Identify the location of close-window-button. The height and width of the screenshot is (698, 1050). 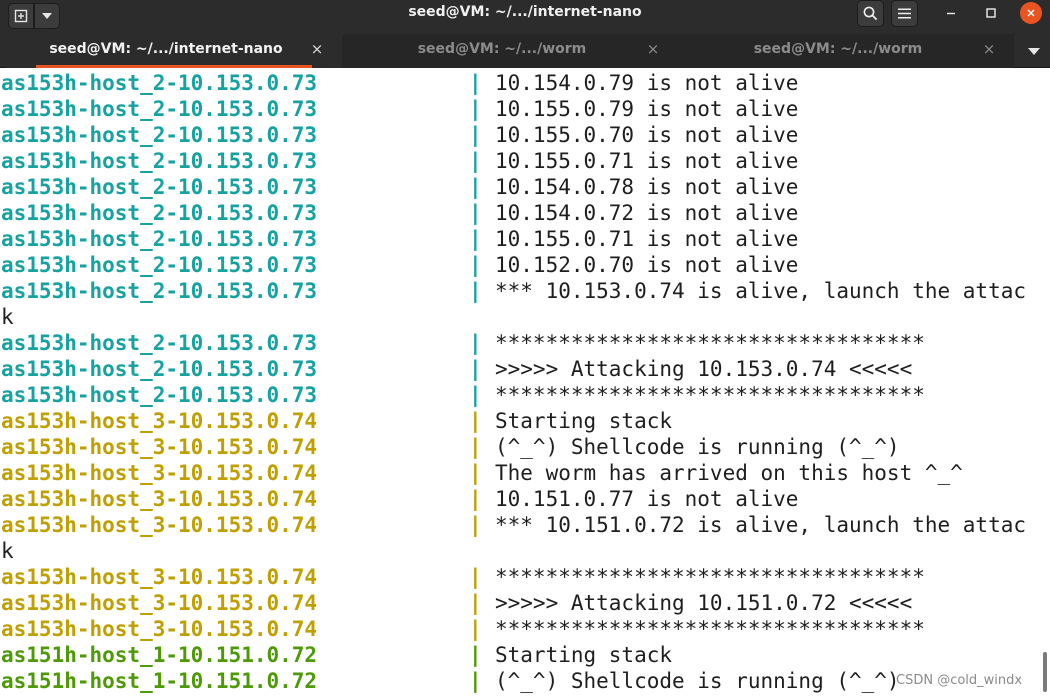
(1031, 13).